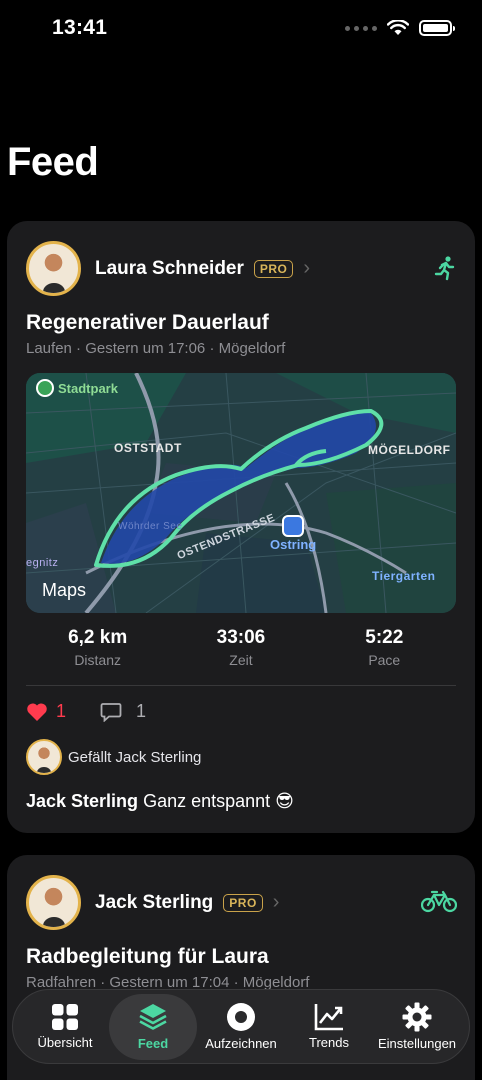  What do you see at coordinates (45, 388) in the screenshot?
I see `park-pin-icon` at bounding box center [45, 388].